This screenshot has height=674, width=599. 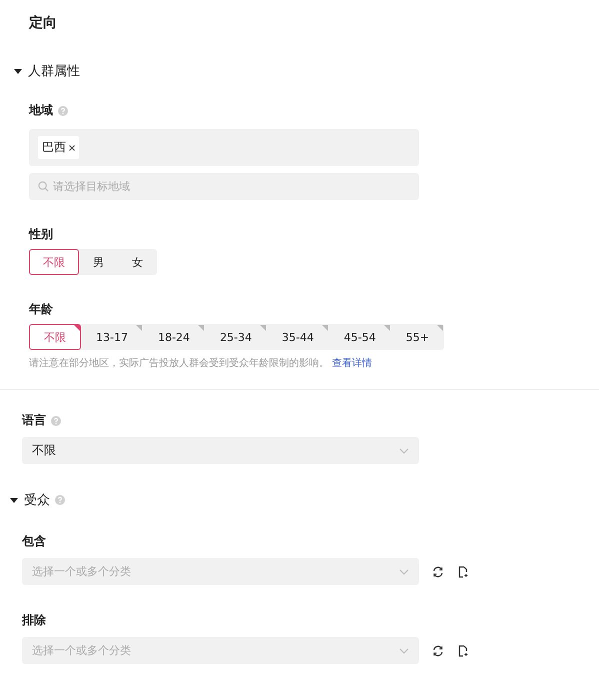 What do you see at coordinates (201, 363) in the screenshot?
I see `age-note: 请注意在部分地区，实际广告投放人群会受到受众年龄限制的影响。 查看详情` at bounding box center [201, 363].